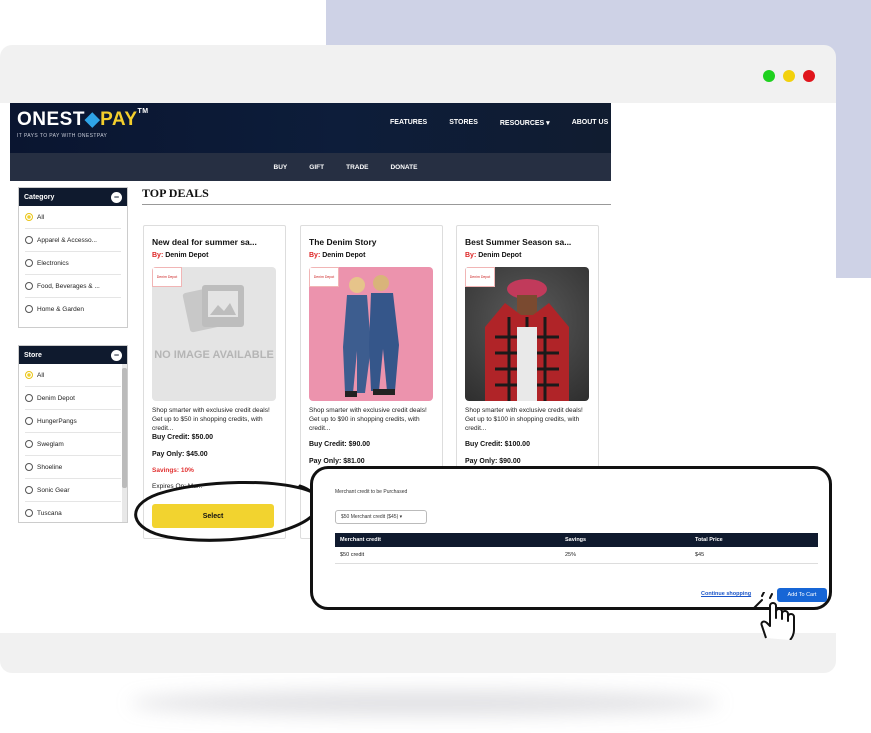 Image resolution: width=871 pixels, height=733 pixels. Describe the element at coordinates (180, 454) in the screenshot. I see `pay-only: Pay Only: $45.00` at that location.